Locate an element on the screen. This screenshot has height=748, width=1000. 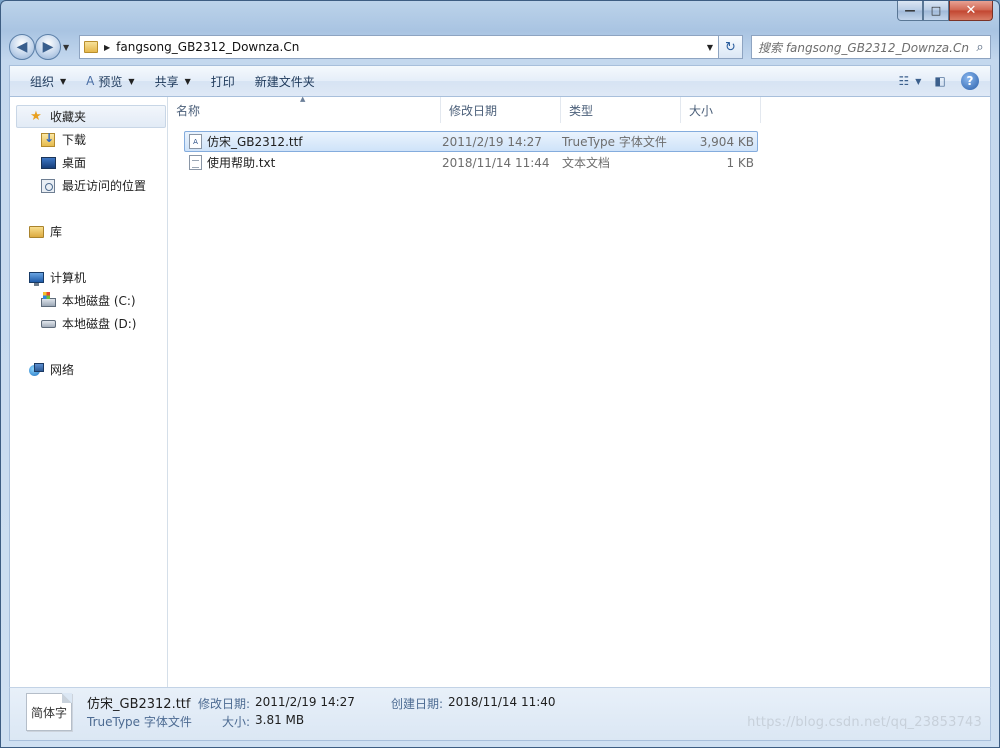
details-created-value: 2018/11/14 11:40 is located at coordinates (502, 702).